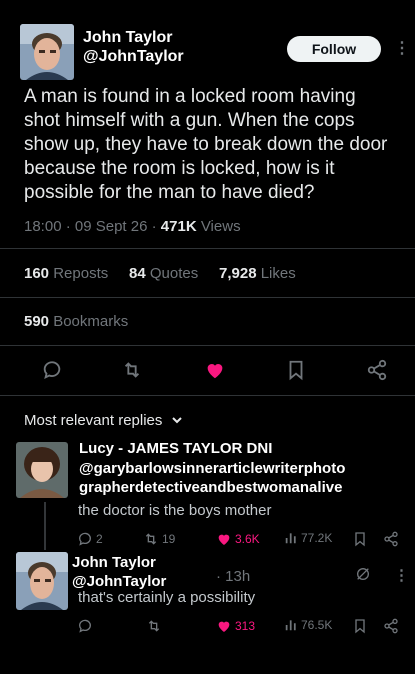 This screenshot has height=674, width=415. I want to click on repost-count: 19, so click(169, 539).